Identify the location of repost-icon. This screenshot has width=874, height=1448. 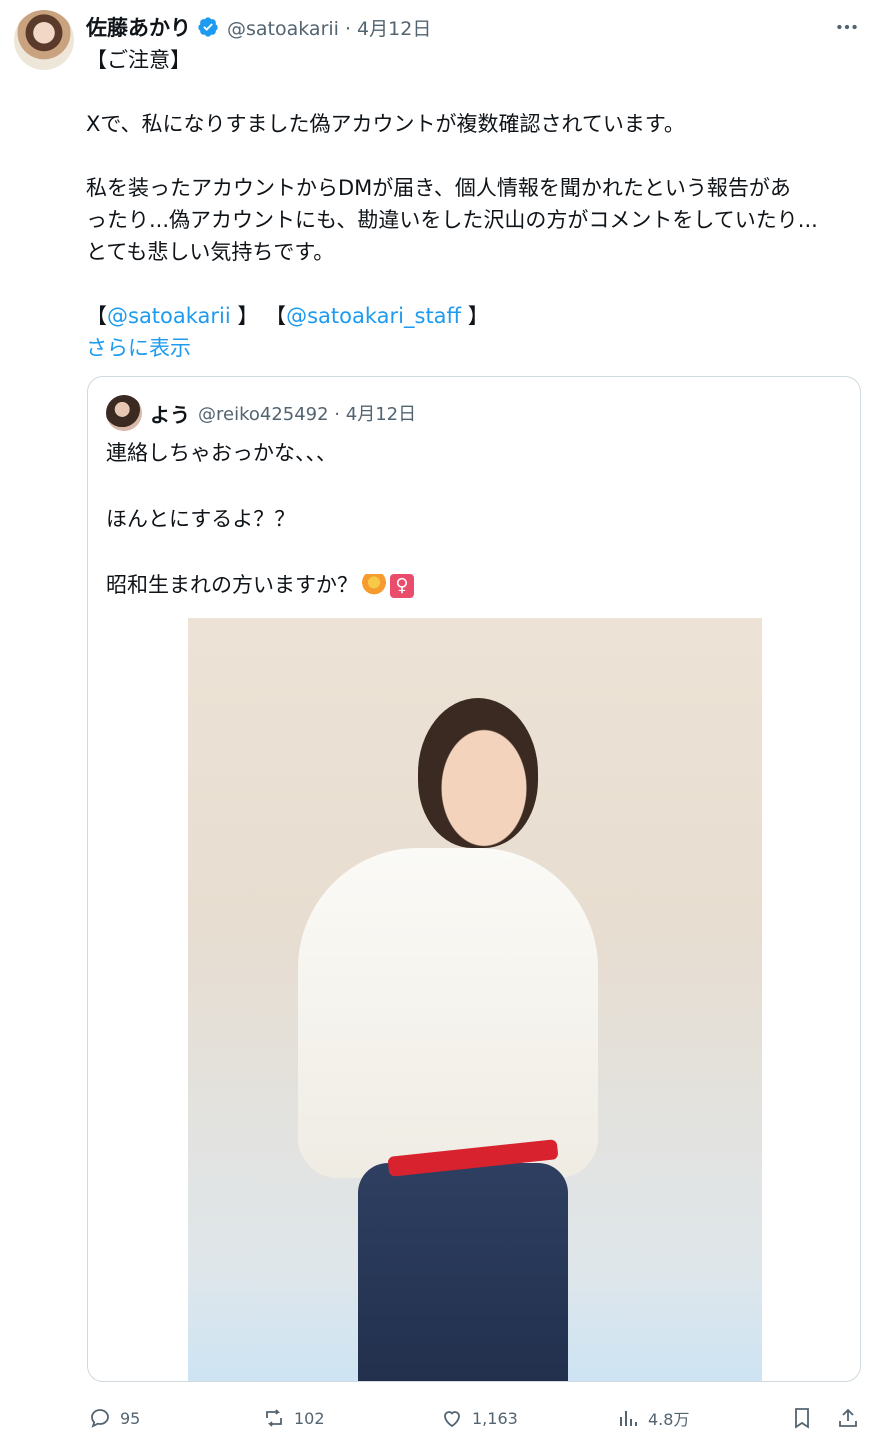
(274, 1418).